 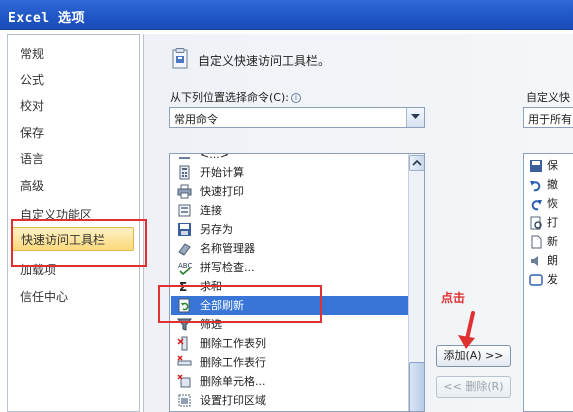 I want to click on list-item: 名称管理器, so click(x=213, y=248).